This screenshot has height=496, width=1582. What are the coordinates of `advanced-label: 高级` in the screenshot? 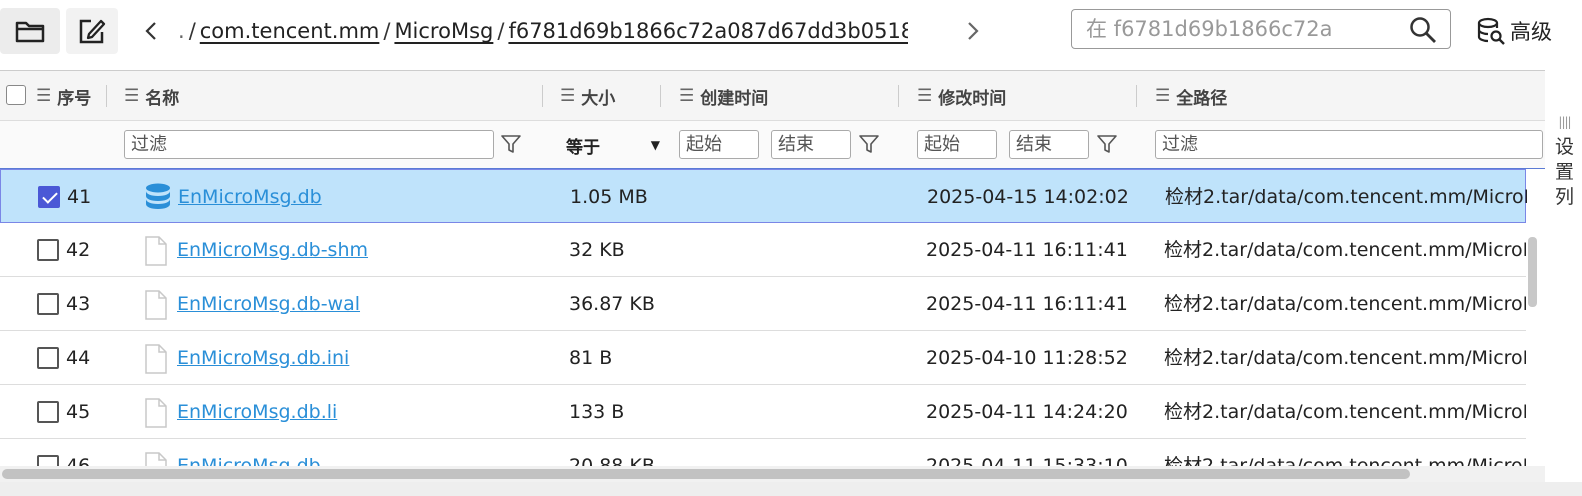 It's located at (1531, 32).